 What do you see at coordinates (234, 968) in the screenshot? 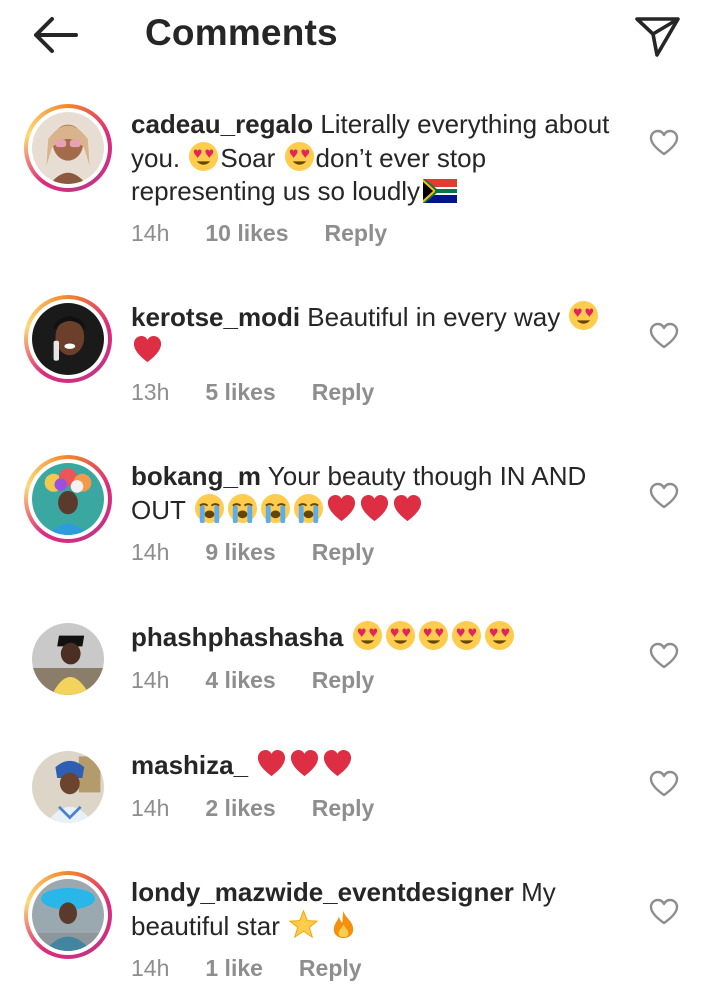
I see `comment-likes: 1 like` at bounding box center [234, 968].